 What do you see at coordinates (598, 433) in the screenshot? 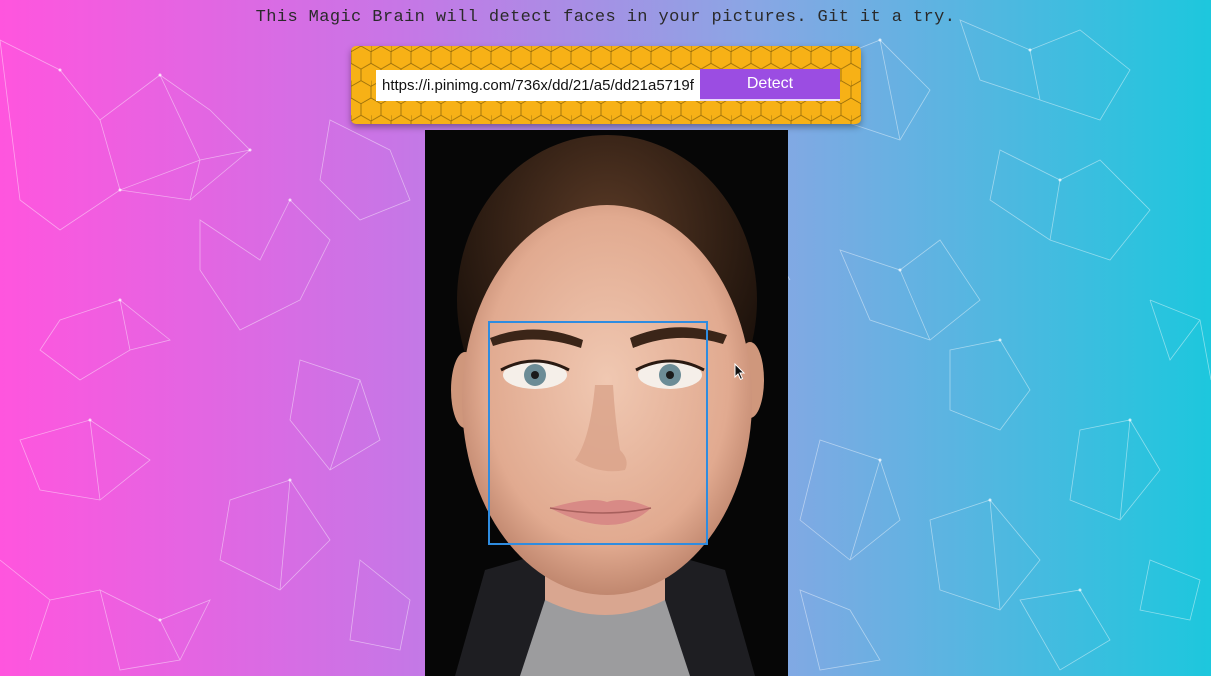
I see `face-bounding-box` at bounding box center [598, 433].